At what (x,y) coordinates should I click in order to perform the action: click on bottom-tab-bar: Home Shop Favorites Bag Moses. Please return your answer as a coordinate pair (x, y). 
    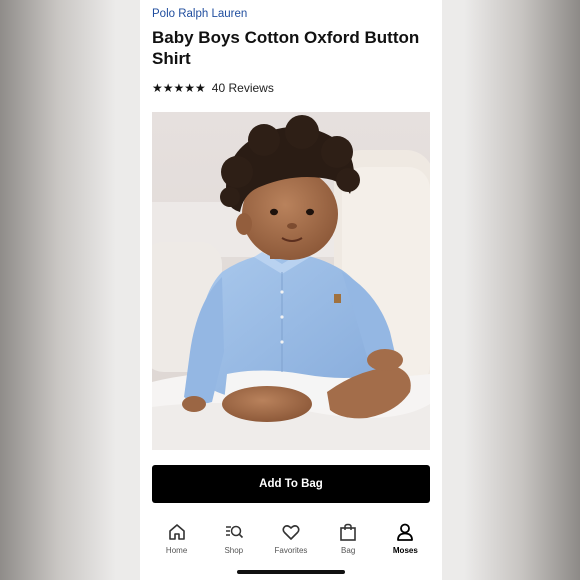
    Looking at the image, I should click on (291, 540).